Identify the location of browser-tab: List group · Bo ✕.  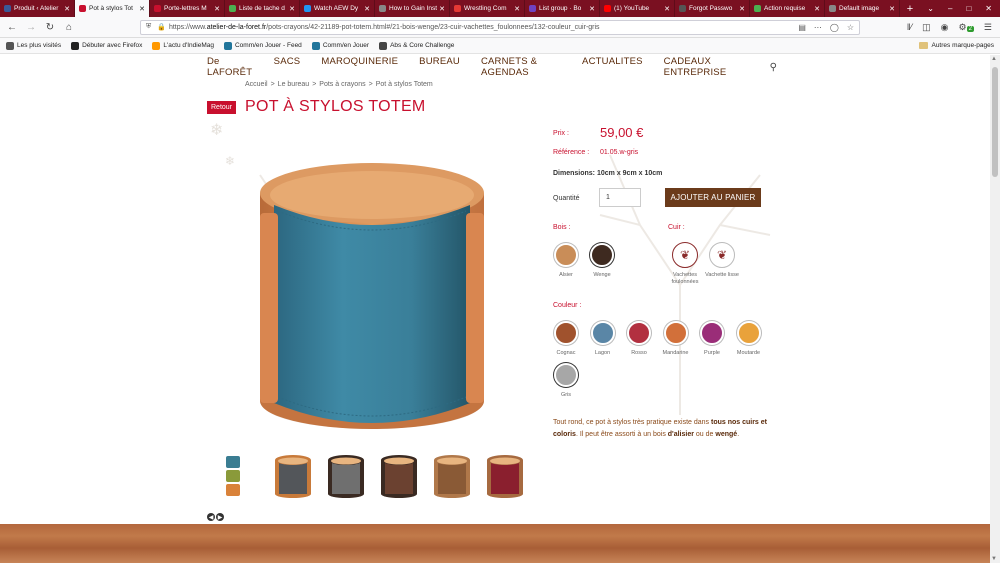
(562, 8).